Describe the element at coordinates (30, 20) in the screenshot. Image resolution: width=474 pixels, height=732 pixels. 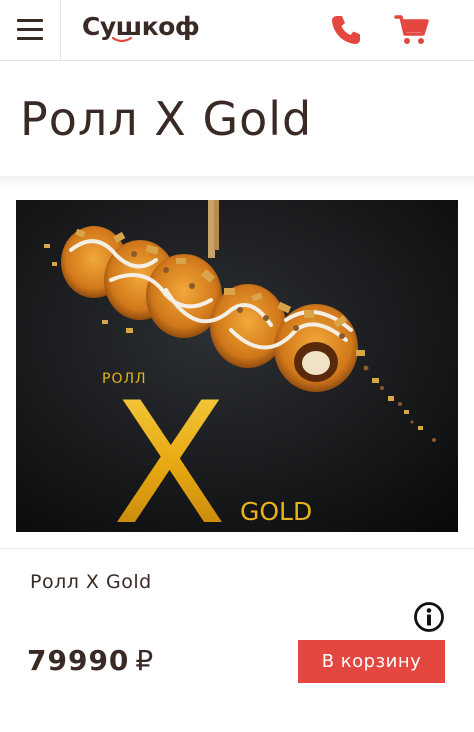
I see `hamburger-menu-icon` at that location.